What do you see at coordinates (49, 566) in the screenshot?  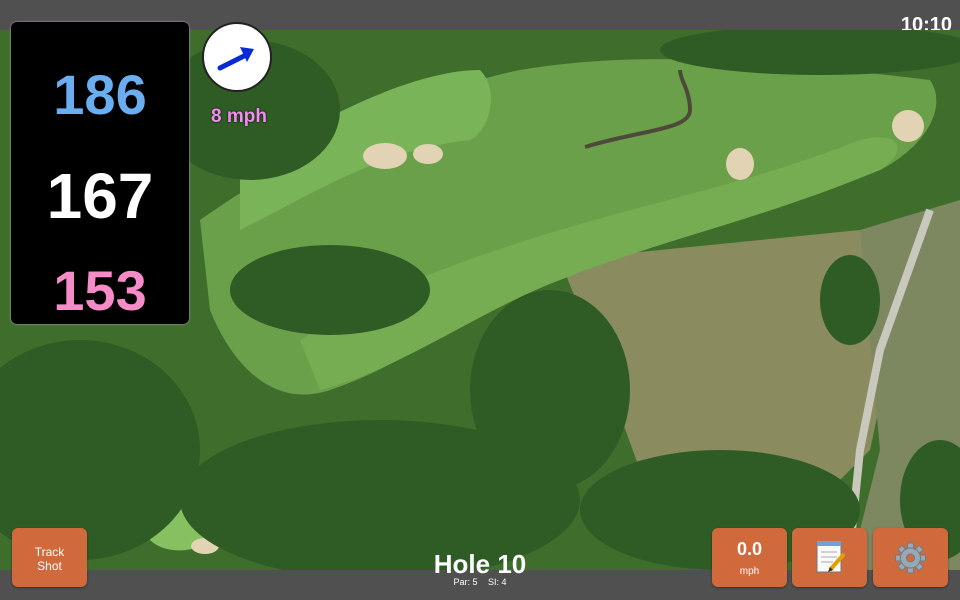 I see `track-shot-label-line2: Shot` at bounding box center [49, 566].